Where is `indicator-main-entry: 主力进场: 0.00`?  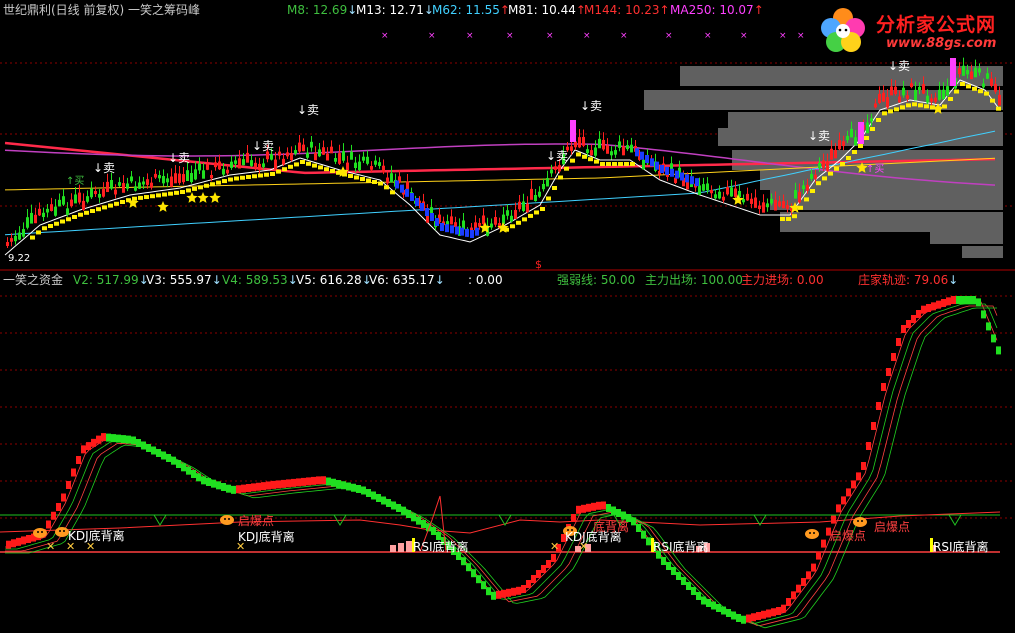 indicator-main-entry: 主力进场: 0.00 is located at coordinates (782, 280).